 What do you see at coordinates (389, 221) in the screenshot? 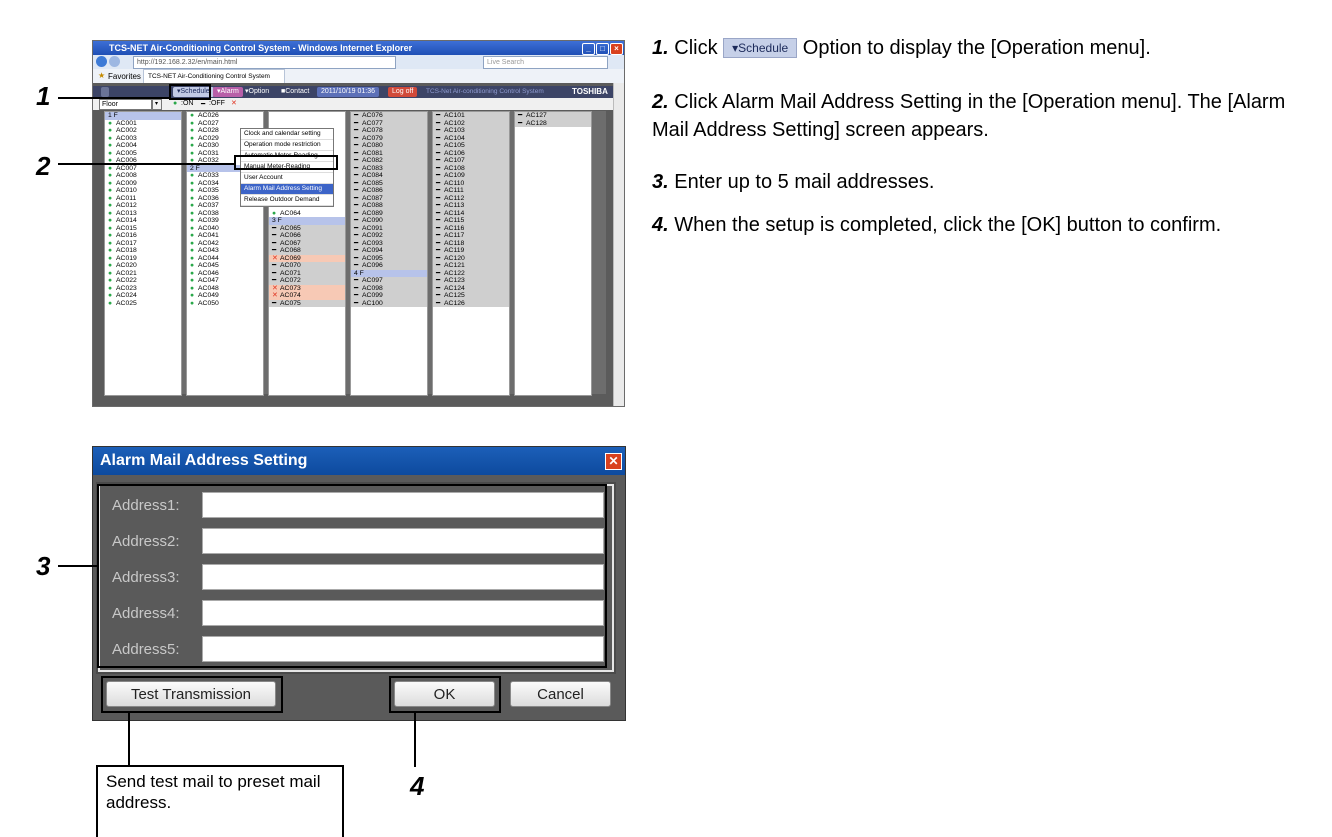
I see `unit-cell: ━ AC090` at bounding box center [389, 221].